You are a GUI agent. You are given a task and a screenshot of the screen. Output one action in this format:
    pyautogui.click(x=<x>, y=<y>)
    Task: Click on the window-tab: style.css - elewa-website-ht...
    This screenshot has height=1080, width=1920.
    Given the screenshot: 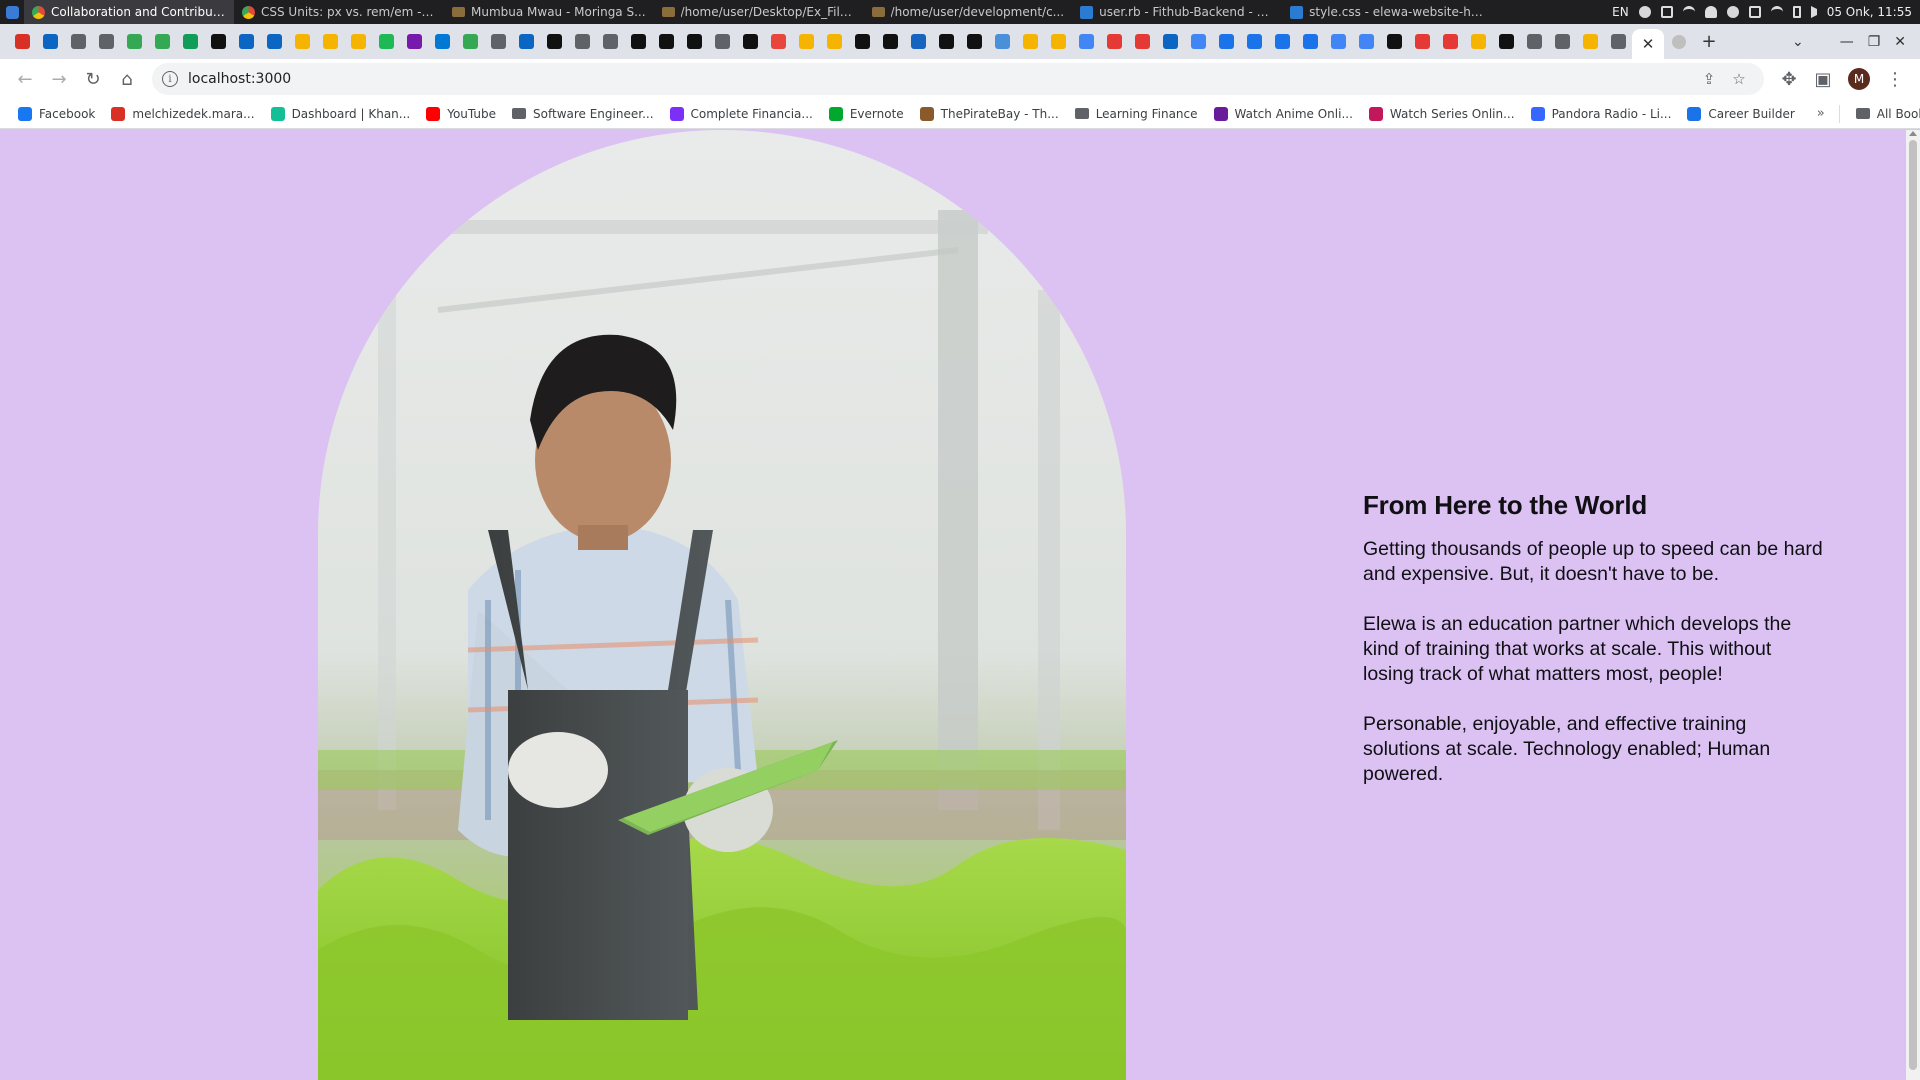 What is the action you would take?
    pyautogui.click(x=1387, y=12)
    